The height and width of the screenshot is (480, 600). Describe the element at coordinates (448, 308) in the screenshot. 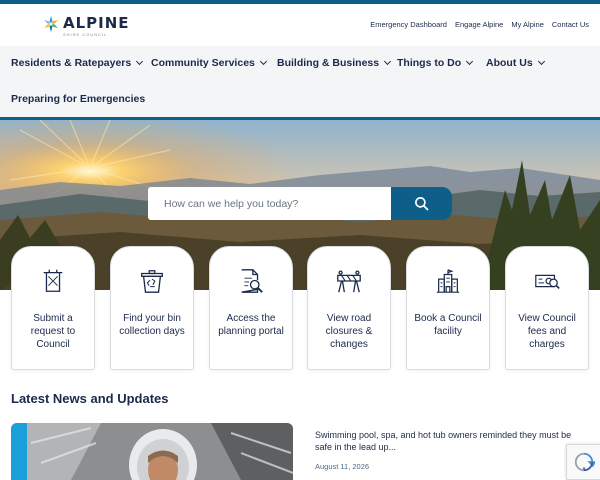

I see `quick-link-book-facility: Book a Council facility` at that location.